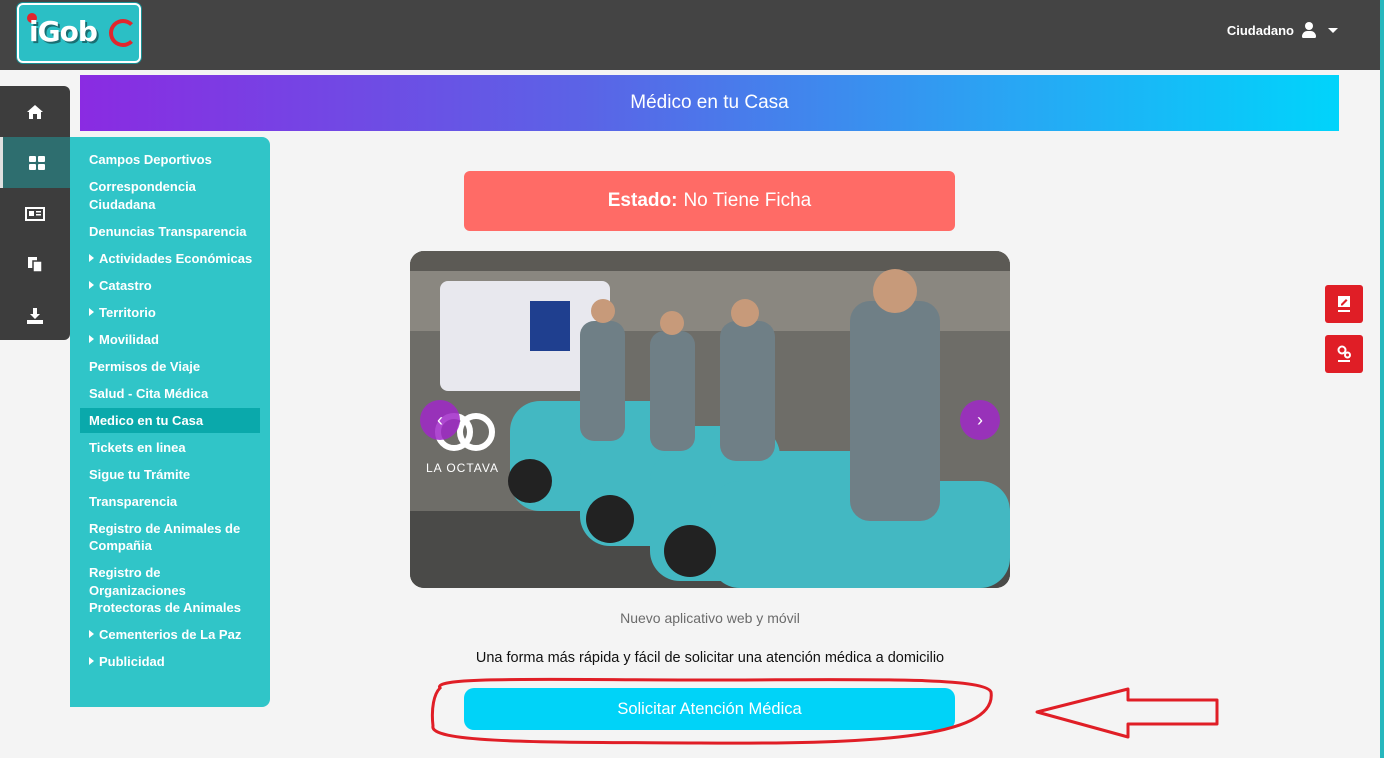 The image size is (1388, 758). I want to click on logo-swirl-icon, so click(123, 33).